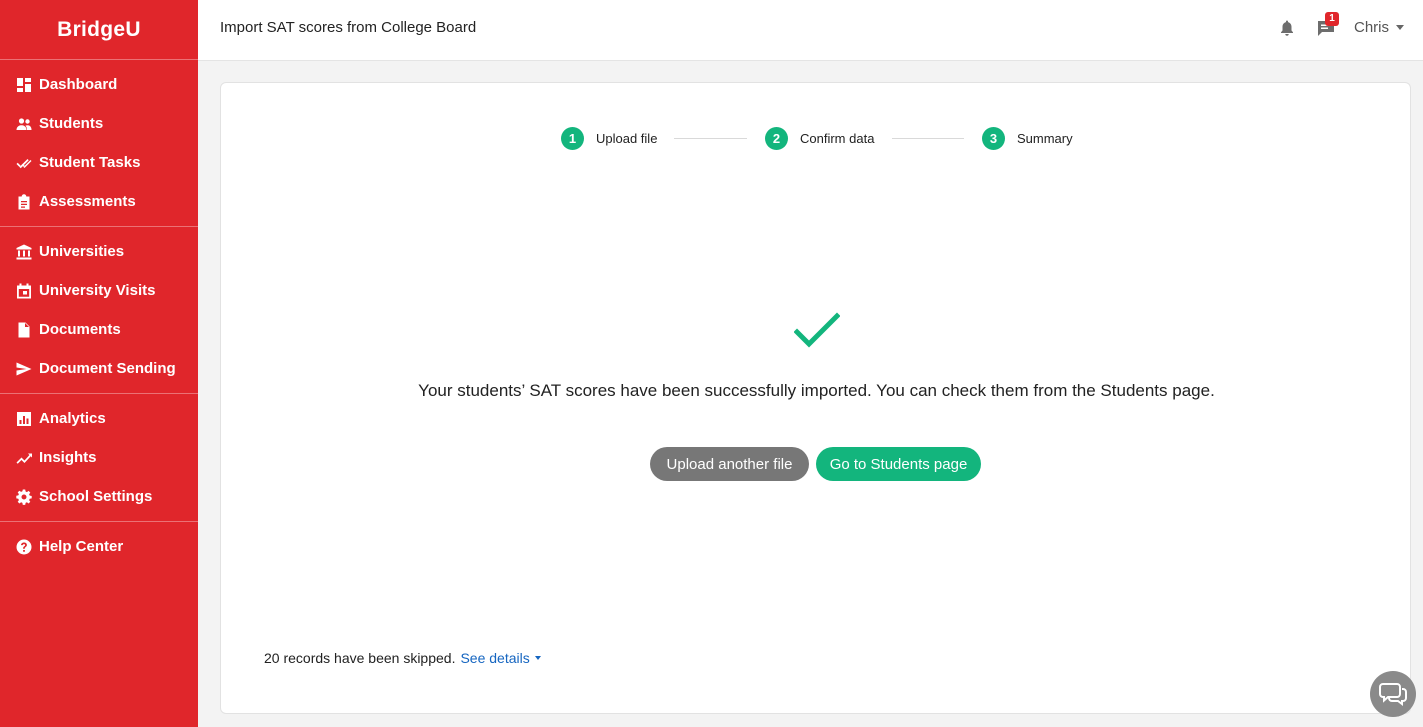 The height and width of the screenshot is (727, 1423). I want to click on sidebar-item-document-sending: Document Sending, so click(99, 368).